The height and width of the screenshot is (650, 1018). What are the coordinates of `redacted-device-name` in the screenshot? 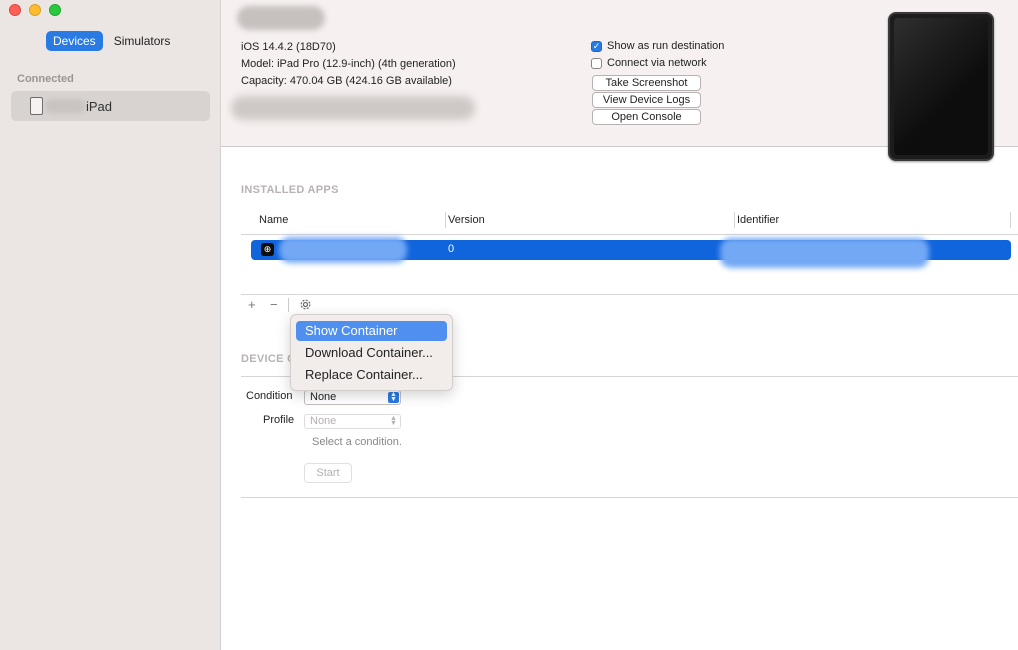 It's located at (65, 106).